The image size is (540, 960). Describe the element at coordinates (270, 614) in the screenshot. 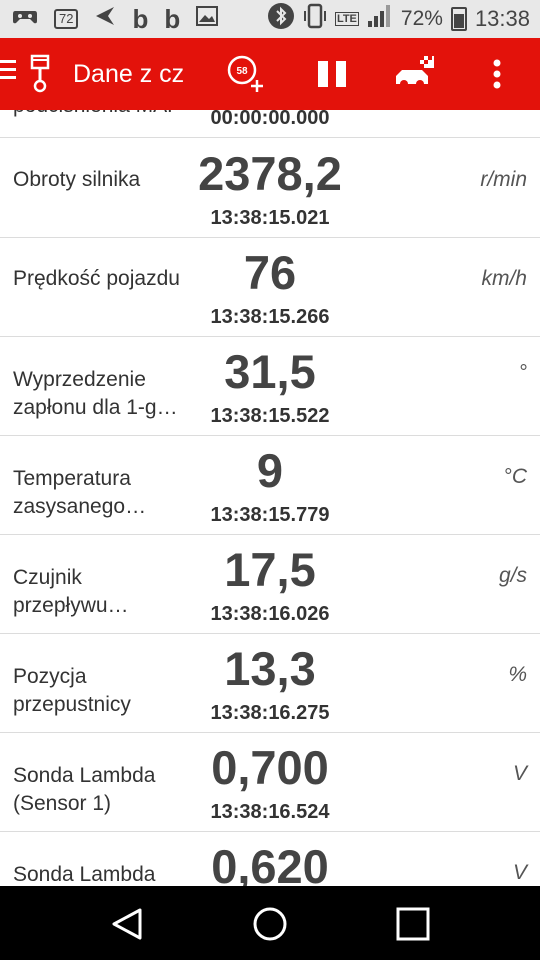

I see `parameter-timestamp: 13:38:16.026` at that location.